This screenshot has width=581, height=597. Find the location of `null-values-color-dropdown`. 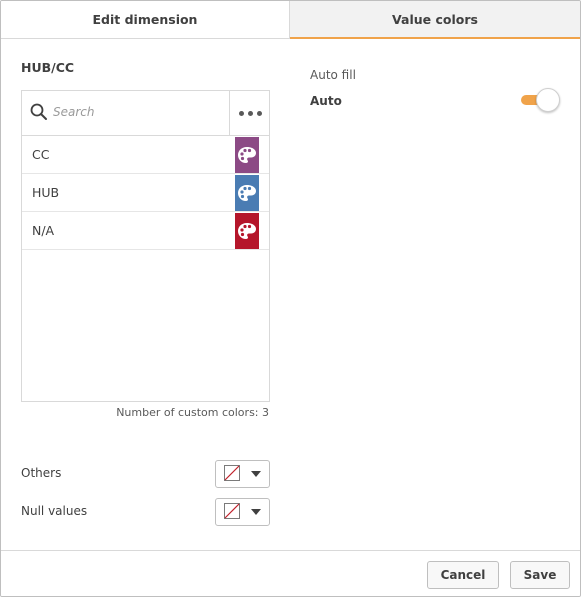

null-values-color-dropdown is located at coordinates (242, 512).